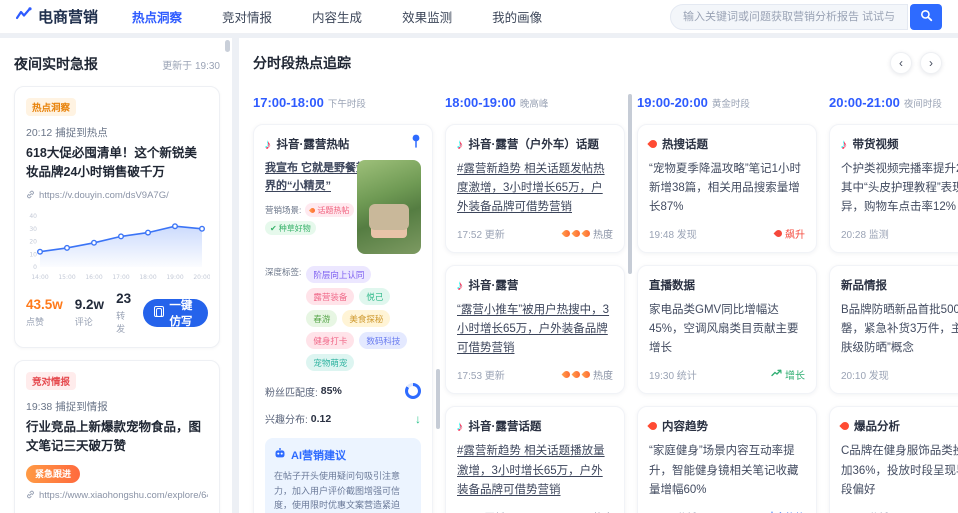 Image resolution: width=958 pixels, height=513 pixels. What do you see at coordinates (93, 277) in the screenshot?
I see `svg-text: 16:00` at bounding box center [93, 277].